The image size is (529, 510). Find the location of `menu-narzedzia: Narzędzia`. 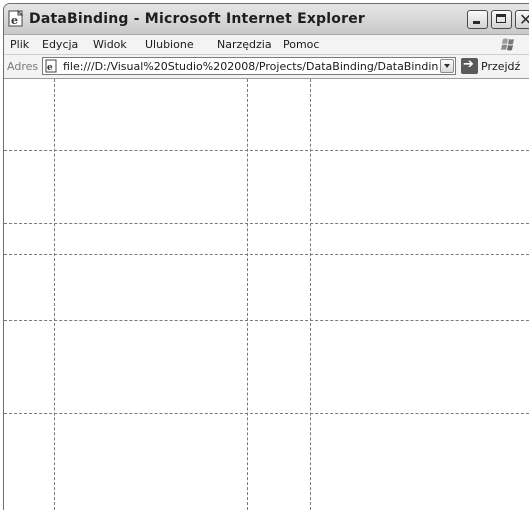

menu-narzedzia: Narzędzia is located at coordinates (244, 44).